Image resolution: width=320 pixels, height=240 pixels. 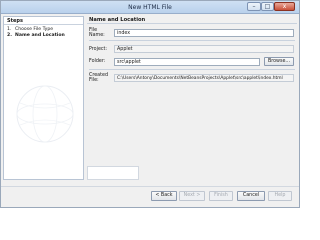 I want to click on panel-title: Name and Location, so click(x=192, y=20).